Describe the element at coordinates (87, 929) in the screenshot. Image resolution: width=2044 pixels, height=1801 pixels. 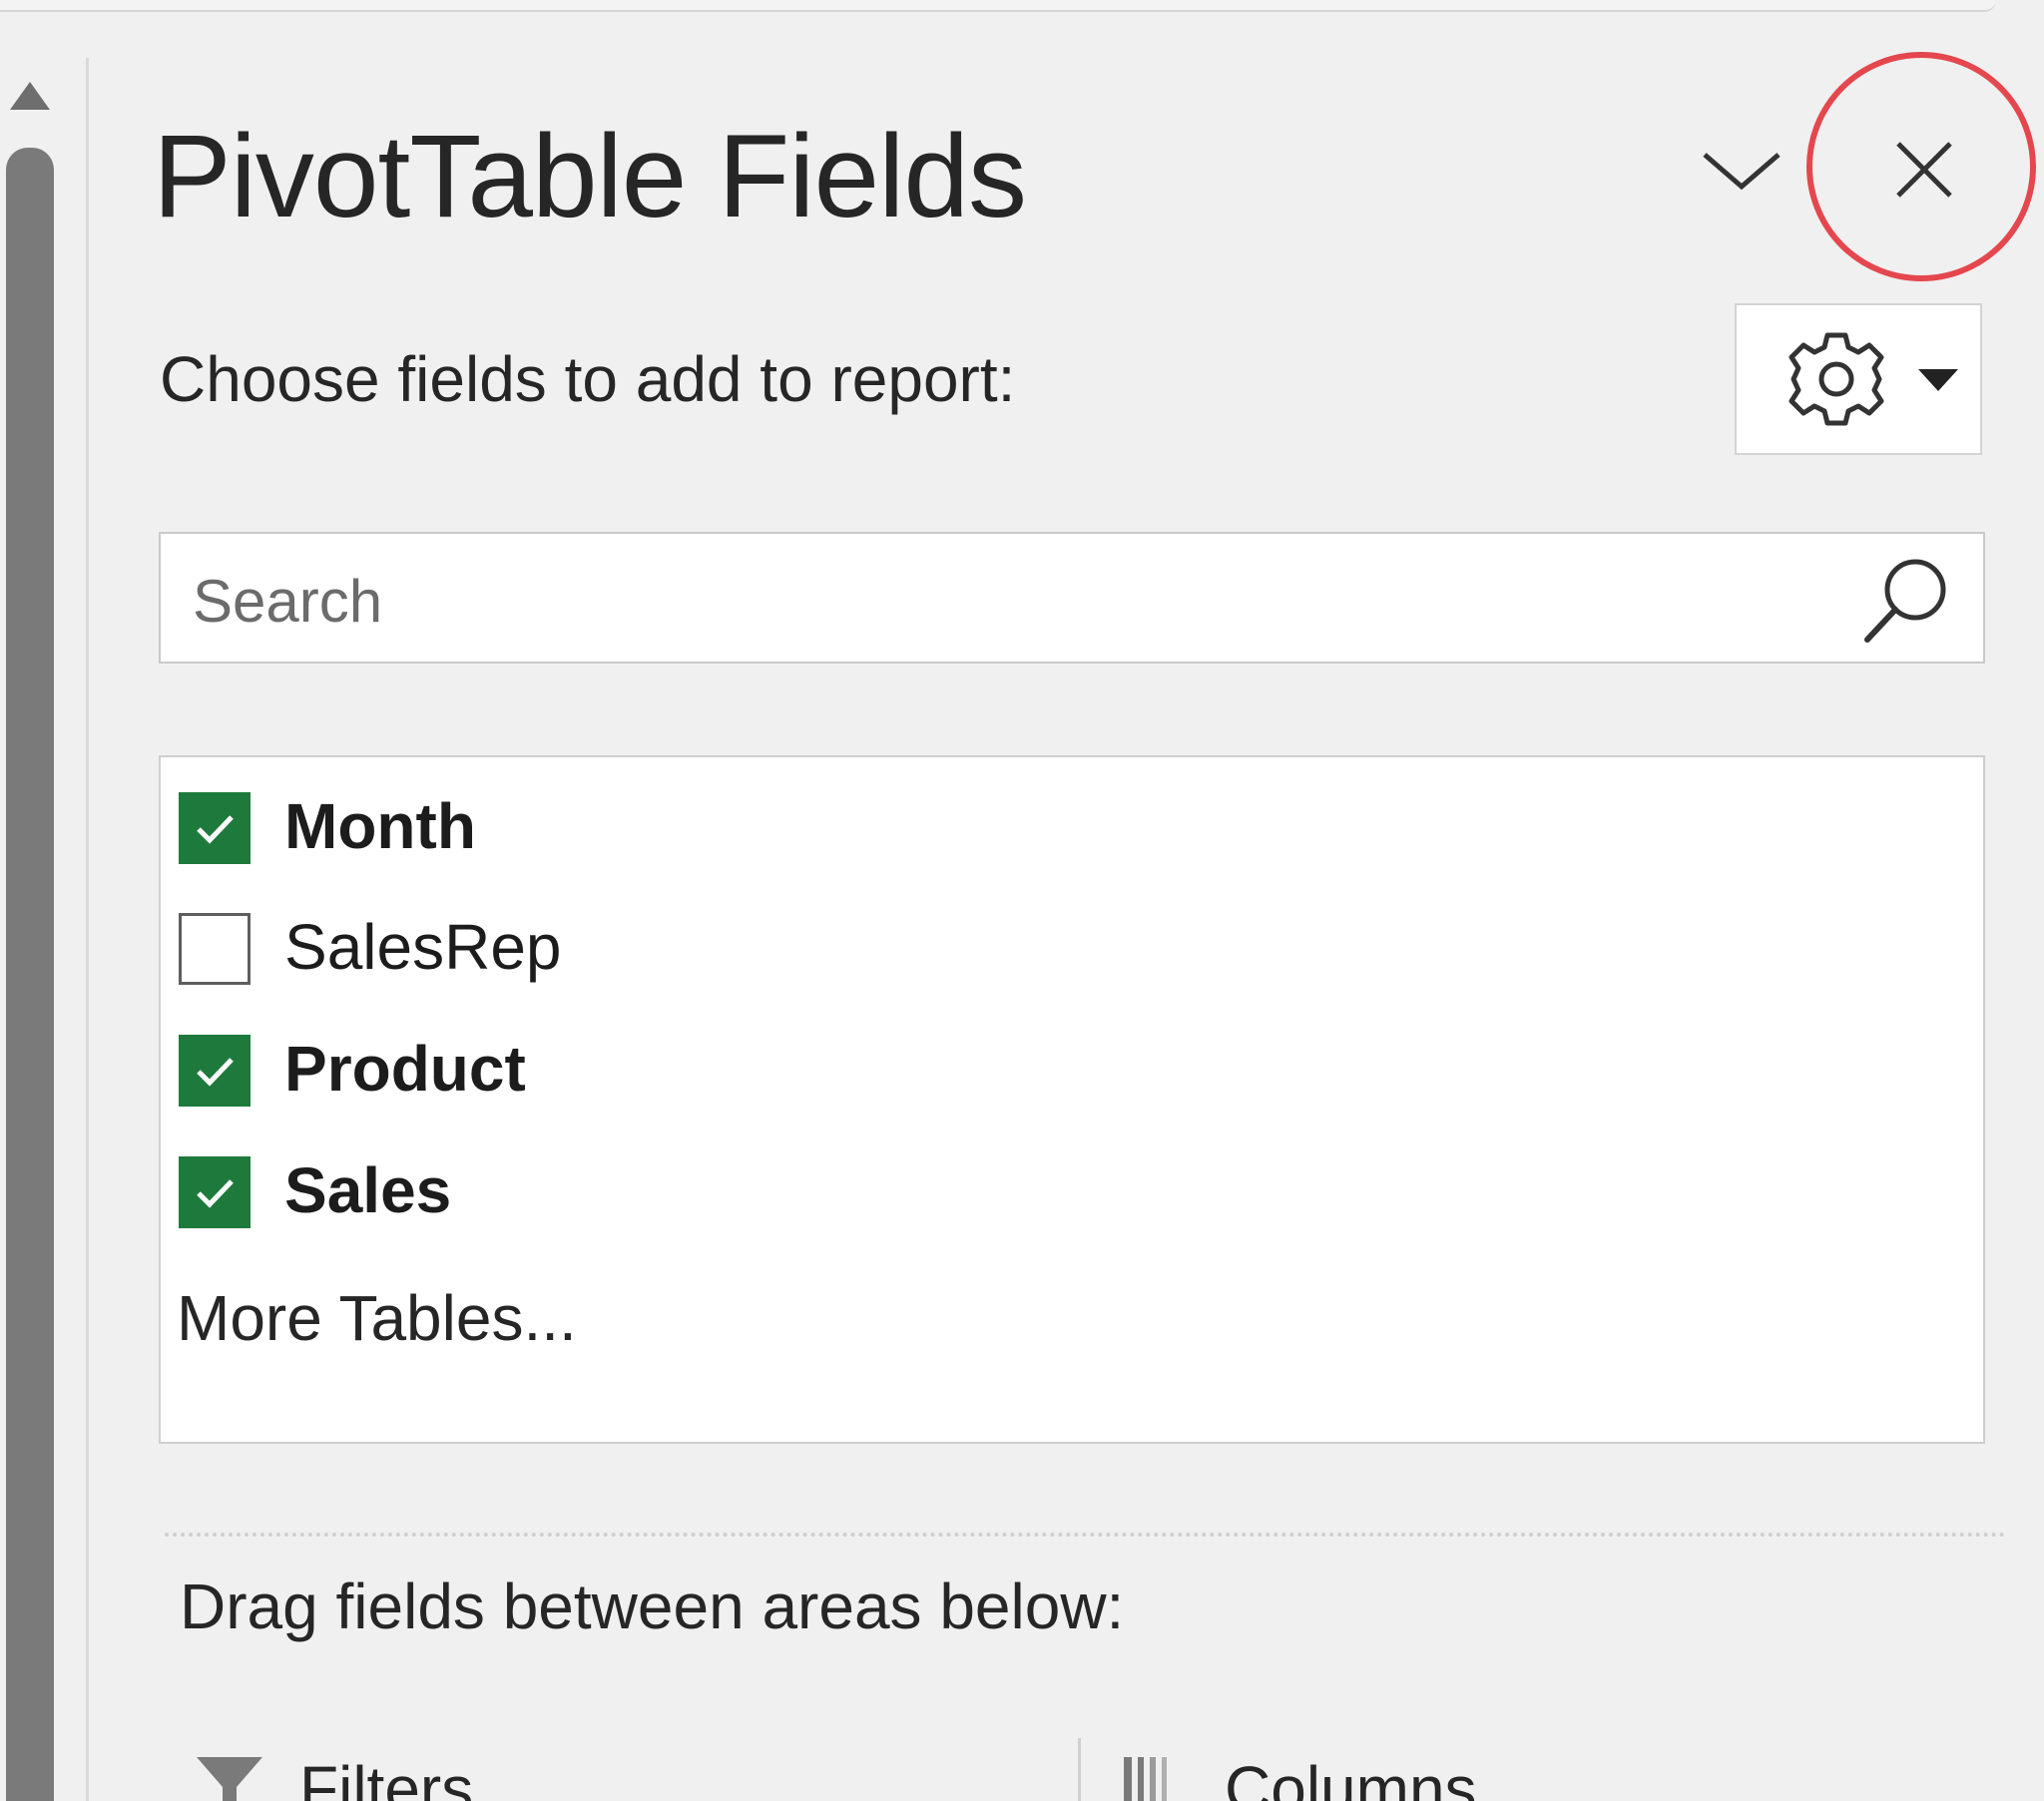
I see `pane-divider` at that location.